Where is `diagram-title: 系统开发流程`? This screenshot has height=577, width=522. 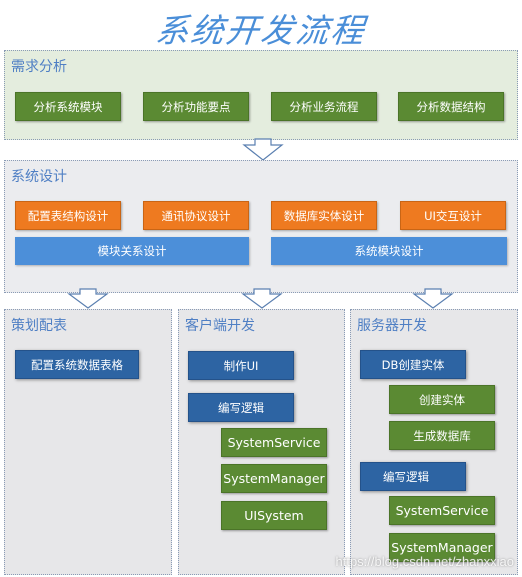 diagram-title: 系统开发流程 is located at coordinates (260, 30).